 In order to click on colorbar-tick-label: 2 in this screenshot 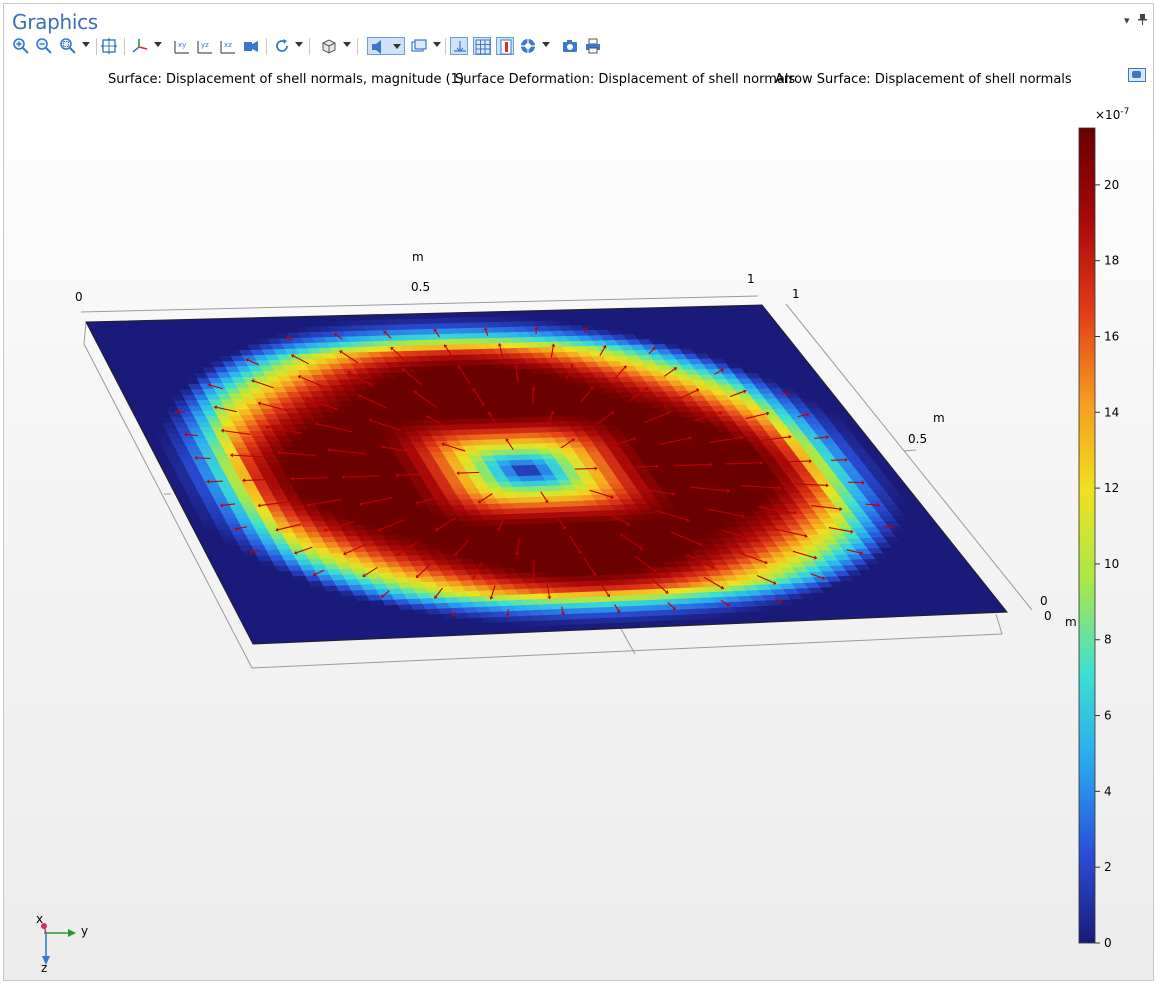, I will do `click(1108, 867)`.